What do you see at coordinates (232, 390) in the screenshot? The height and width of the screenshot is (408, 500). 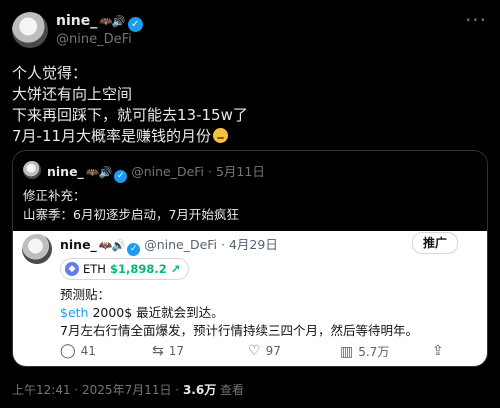 I see `post-views-label: 查看` at bounding box center [232, 390].